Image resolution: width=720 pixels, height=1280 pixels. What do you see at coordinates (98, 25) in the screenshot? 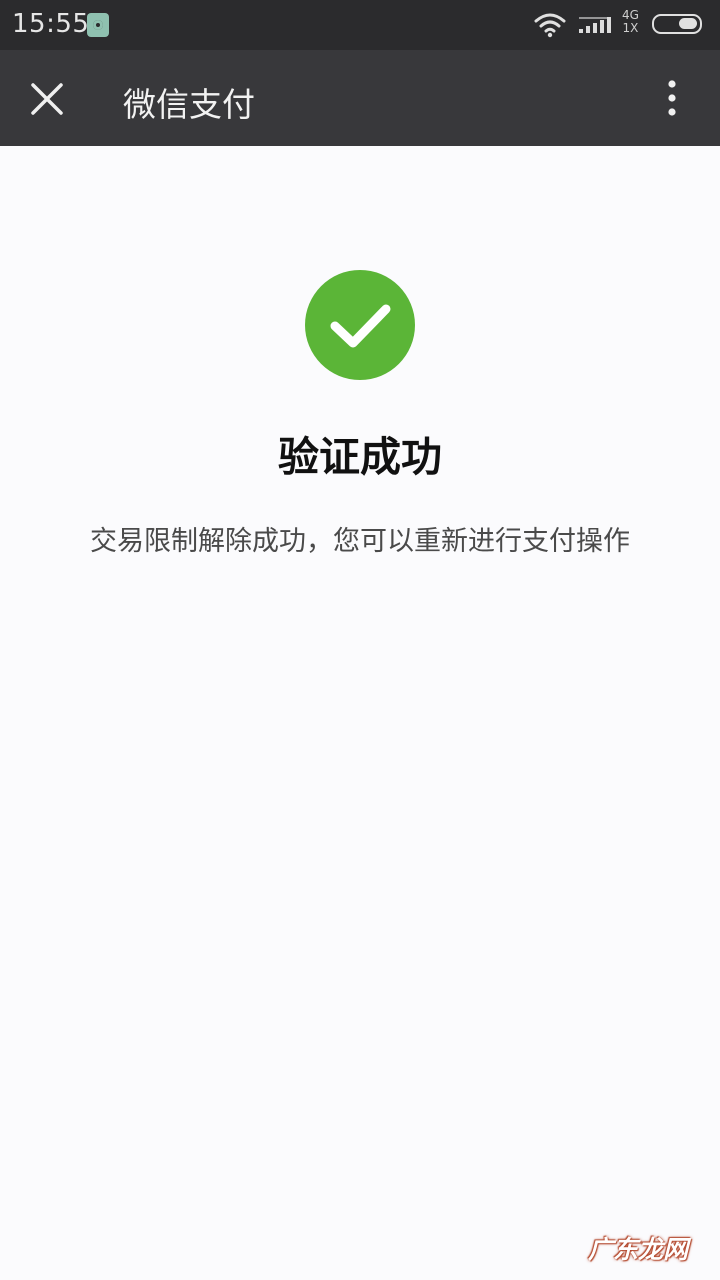
I see `notification-app-icon` at bounding box center [98, 25].